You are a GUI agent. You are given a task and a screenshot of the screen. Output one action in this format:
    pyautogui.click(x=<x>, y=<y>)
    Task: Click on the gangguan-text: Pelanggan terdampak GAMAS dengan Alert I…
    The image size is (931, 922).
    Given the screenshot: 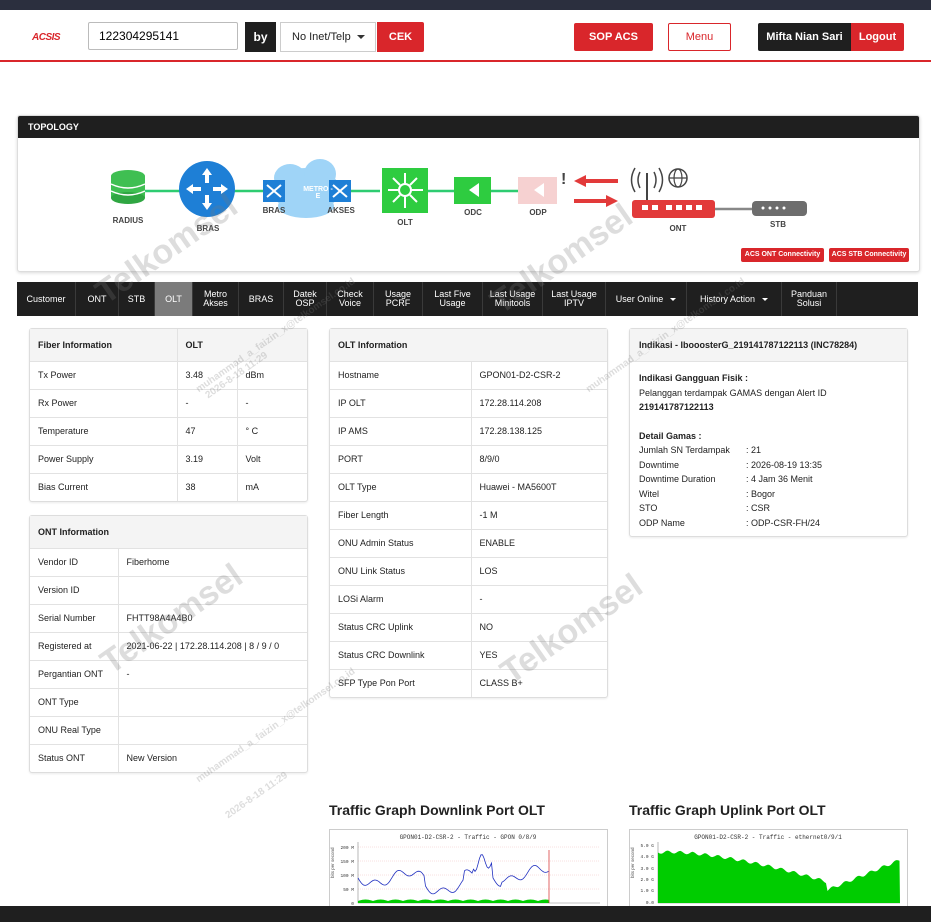 What is the action you would take?
    pyautogui.click(x=733, y=392)
    